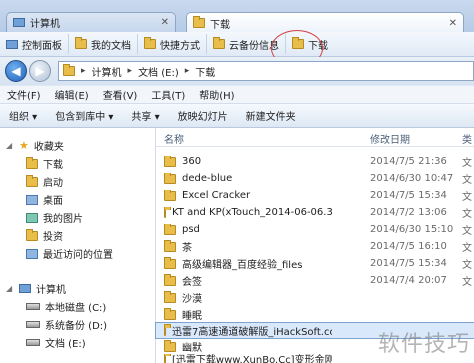 The height and width of the screenshot is (363, 474). What do you see at coordinates (72, 94) in the screenshot?
I see `menu-edit: 编辑(E)` at bounding box center [72, 94].